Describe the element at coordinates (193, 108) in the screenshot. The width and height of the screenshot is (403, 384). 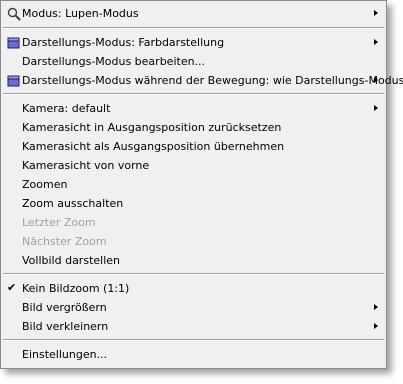
I see `menu-item-kamera: Kamera: default` at that location.